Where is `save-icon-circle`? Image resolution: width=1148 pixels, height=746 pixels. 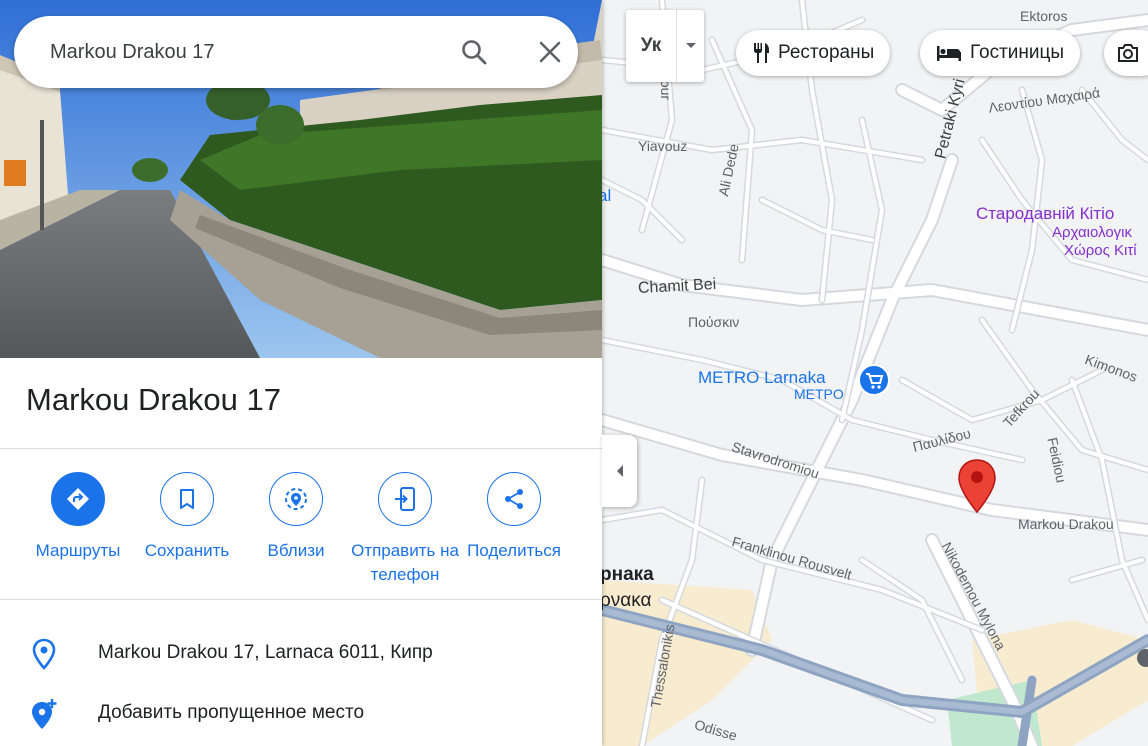
save-icon-circle is located at coordinates (187, 499).